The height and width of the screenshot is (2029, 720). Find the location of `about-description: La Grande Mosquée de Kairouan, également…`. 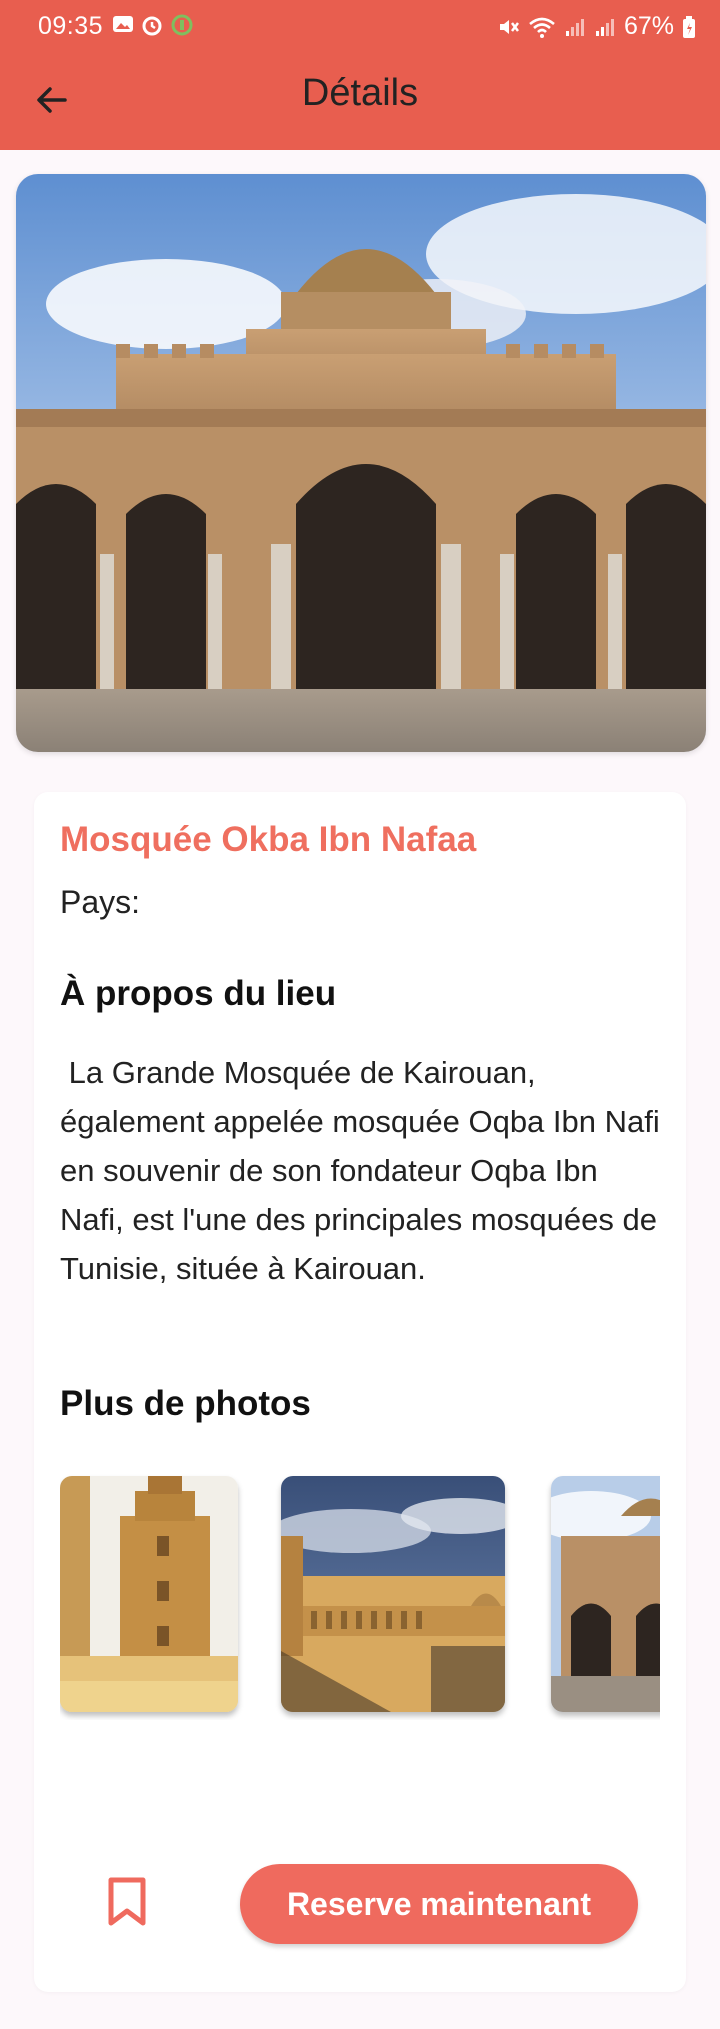

about-description: La Grande Mosquée de Kairouan, également… is located at coordinates (364, 1170).